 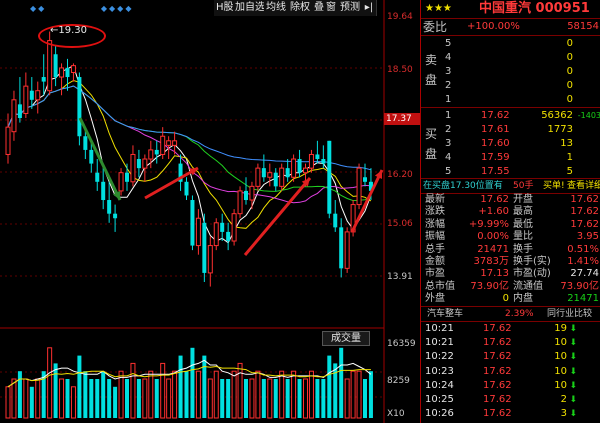 I want to click on tick-volume: 19, so click(x=560, y=328).